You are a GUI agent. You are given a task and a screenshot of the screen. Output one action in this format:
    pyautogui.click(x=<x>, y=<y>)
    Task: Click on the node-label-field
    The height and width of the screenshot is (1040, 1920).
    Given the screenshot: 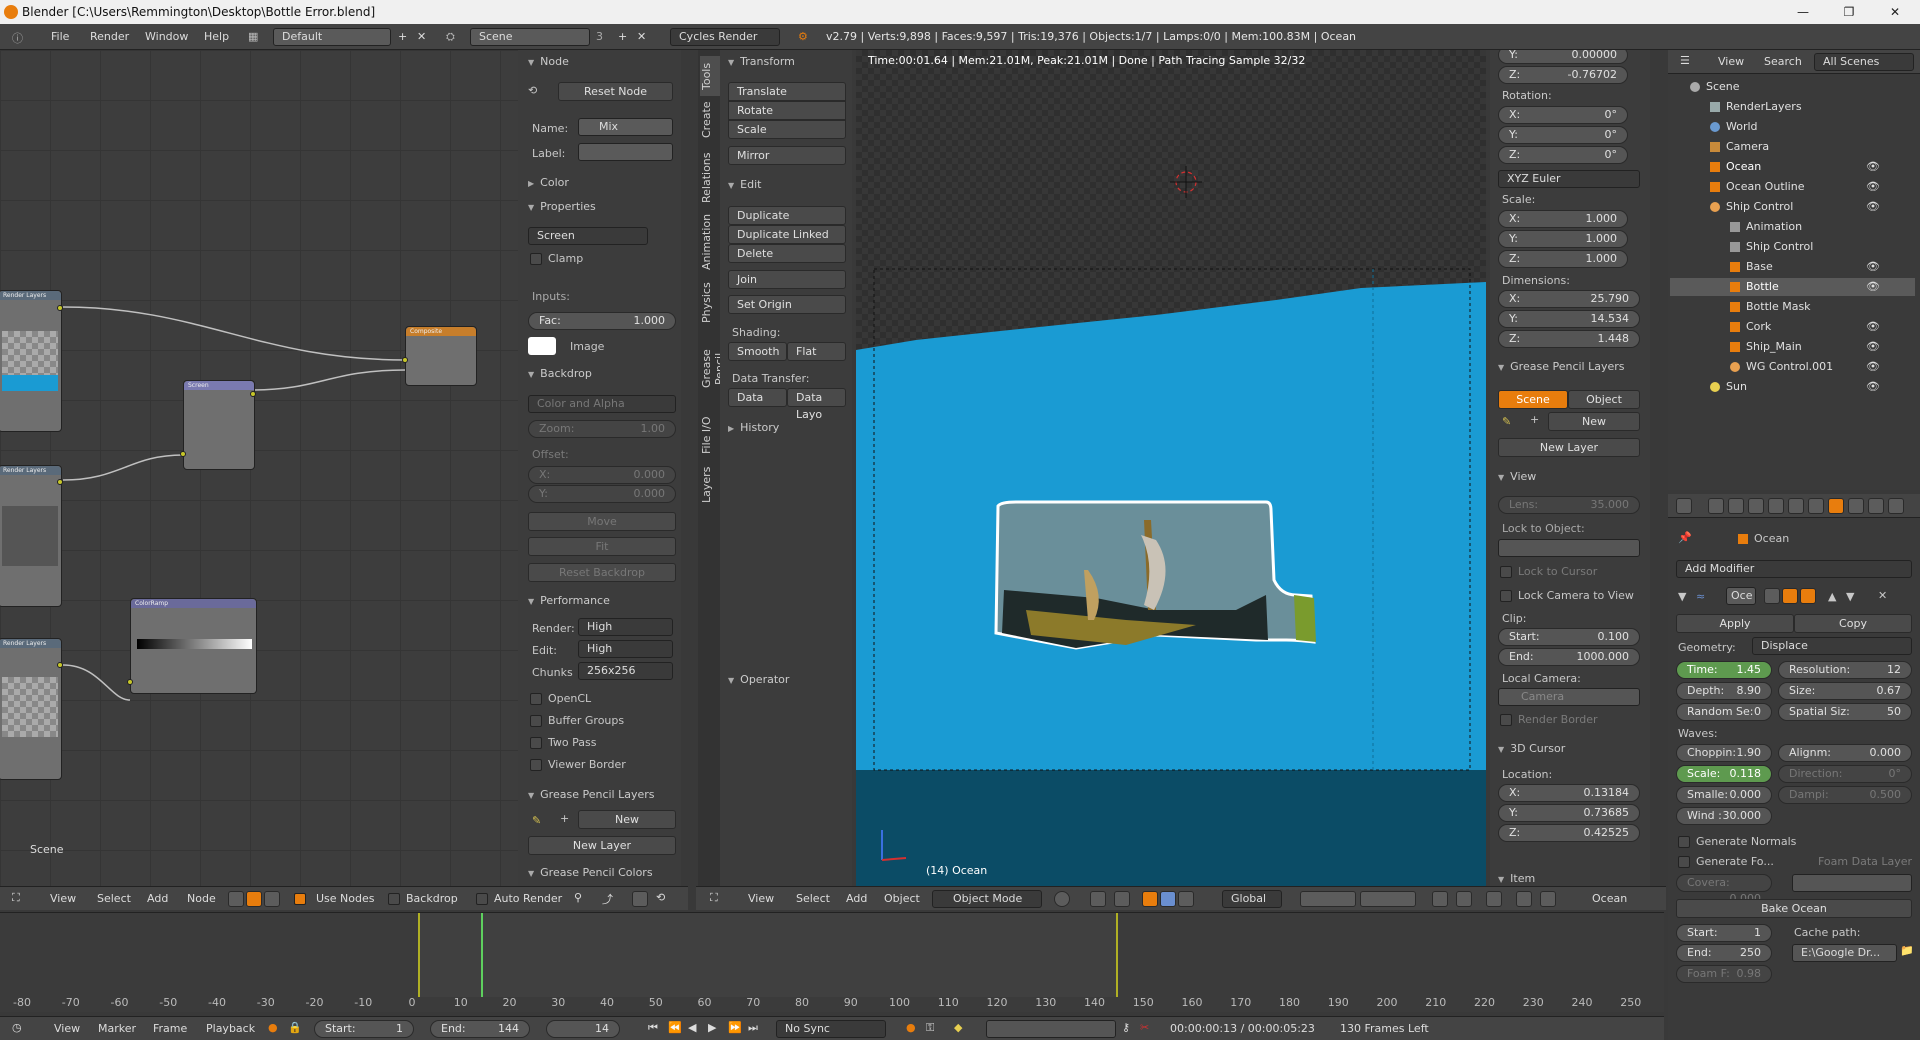 What is the action you would take?
    pyautogui.click(x=625, y=152)
    